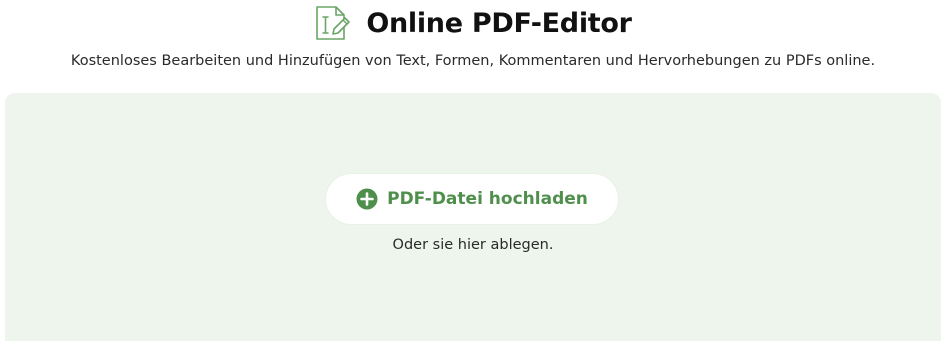  I want to click on upload-pdf-button: PDF-Datei hochladen, so click(472, 199).